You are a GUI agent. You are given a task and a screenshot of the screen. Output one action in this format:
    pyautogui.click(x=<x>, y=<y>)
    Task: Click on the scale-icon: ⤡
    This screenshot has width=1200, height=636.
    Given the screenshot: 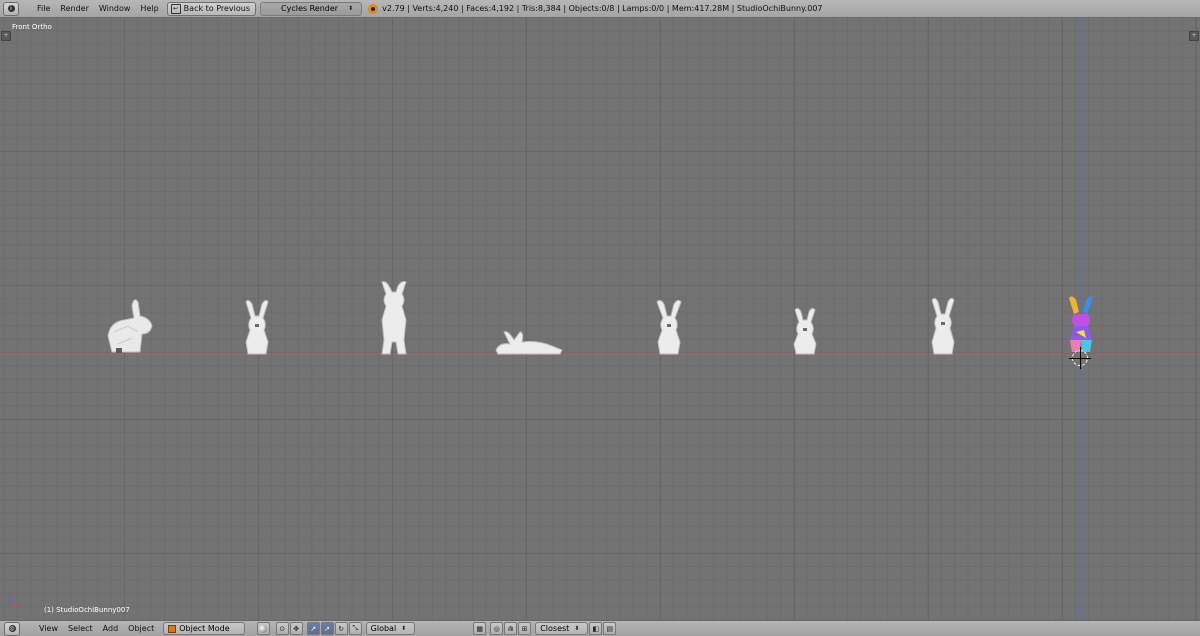 What is the action you would take?
    pyautogui.click(x=355, y=628)
    